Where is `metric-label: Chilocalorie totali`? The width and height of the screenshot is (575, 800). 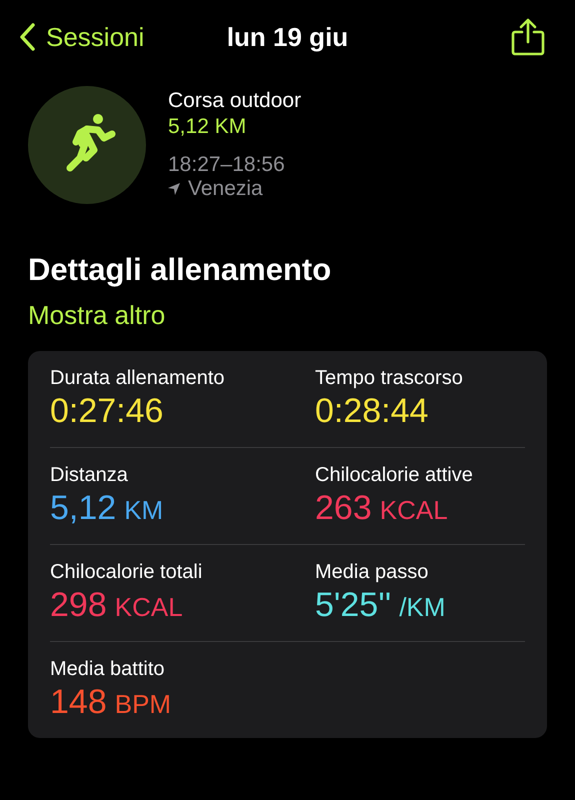 metric-label: Chilocalorie totali is located at coordinates (127, 572).